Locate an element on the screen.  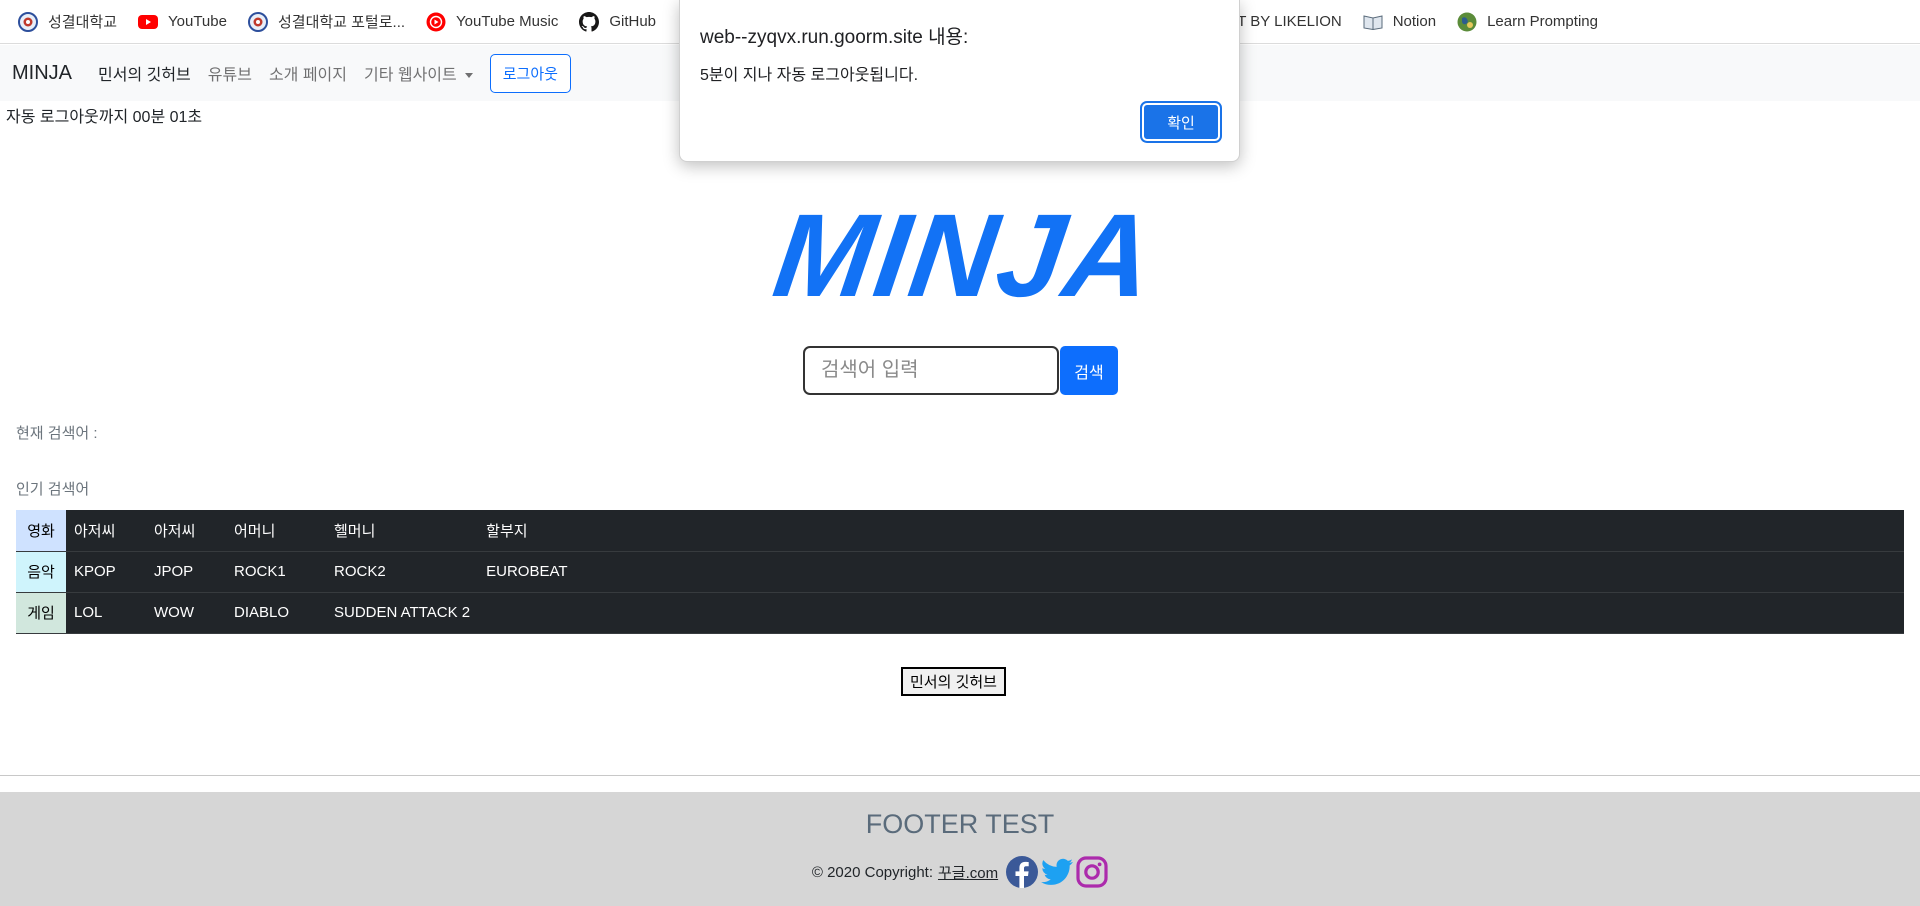
table-cell: LOL is located at coordinates (106, 613).